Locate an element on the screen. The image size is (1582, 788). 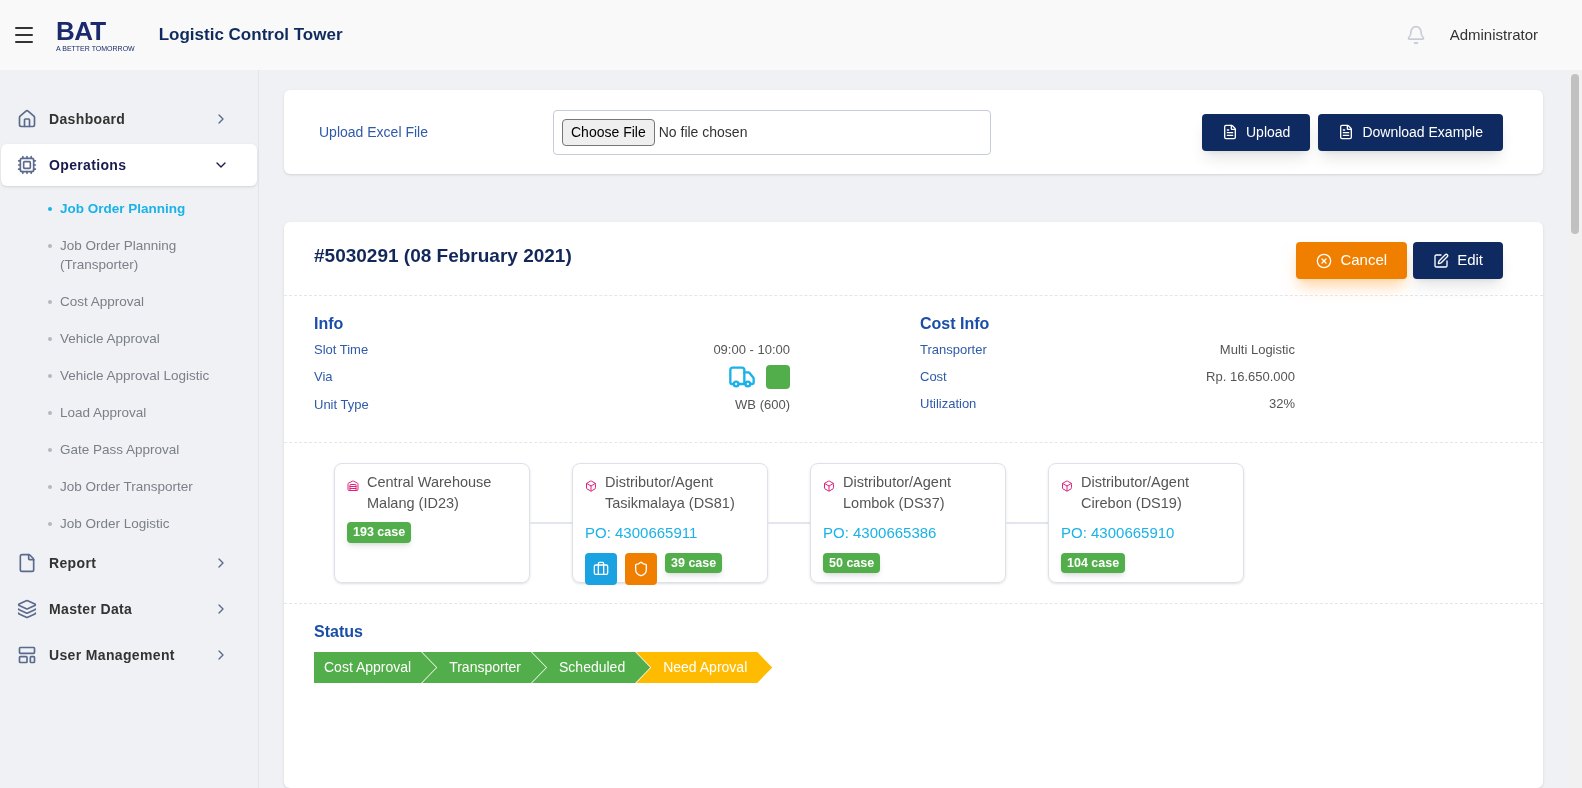
status-heading: Status is located at coordinates (339, 632).